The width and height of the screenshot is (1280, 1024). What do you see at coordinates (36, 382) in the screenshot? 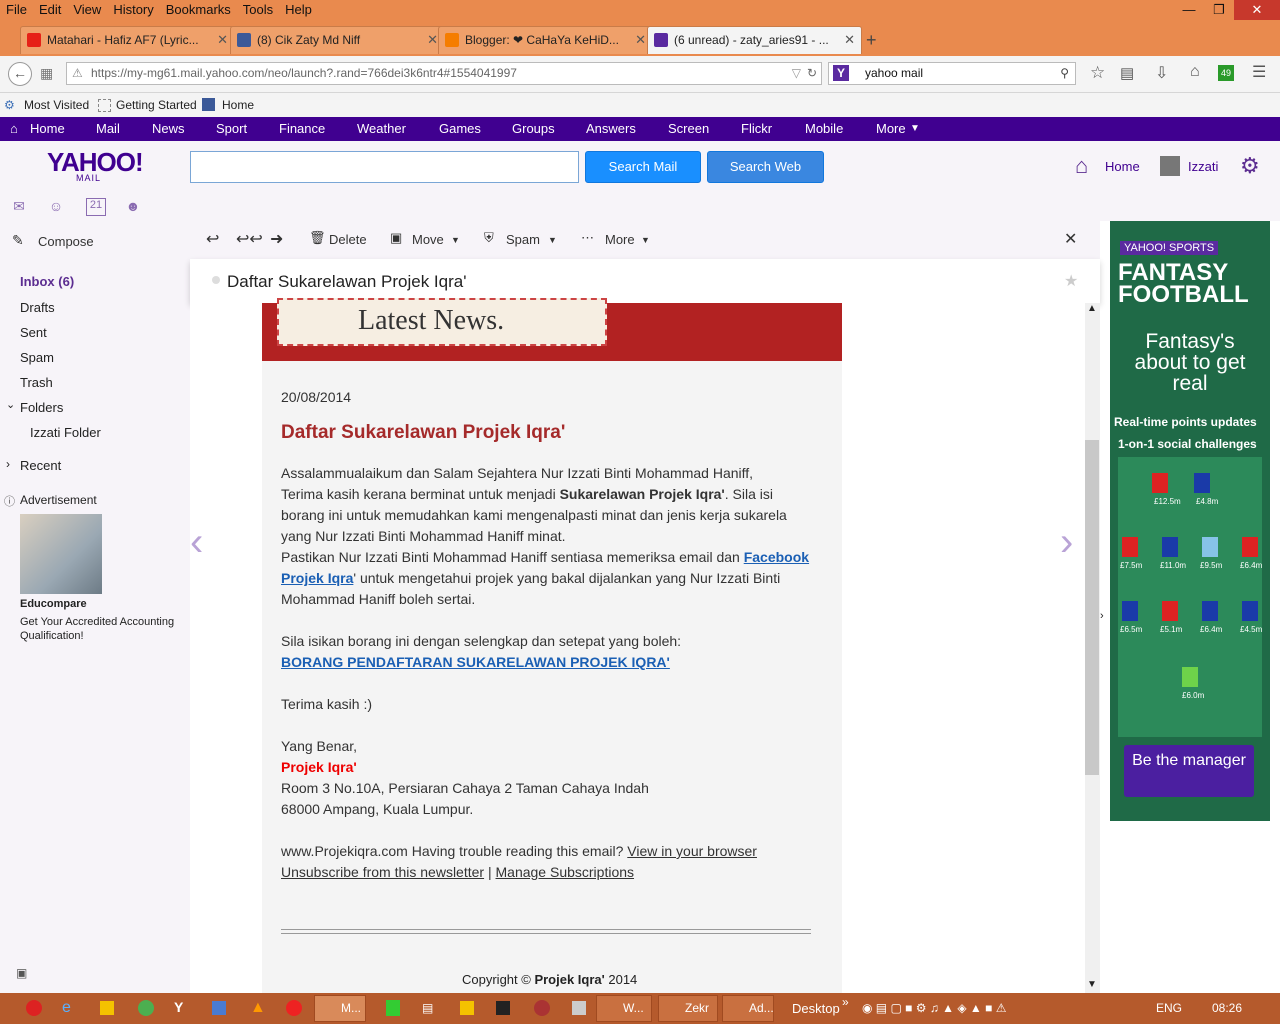
I see `folder-trash: Trash` at bounding box center [36, 382].